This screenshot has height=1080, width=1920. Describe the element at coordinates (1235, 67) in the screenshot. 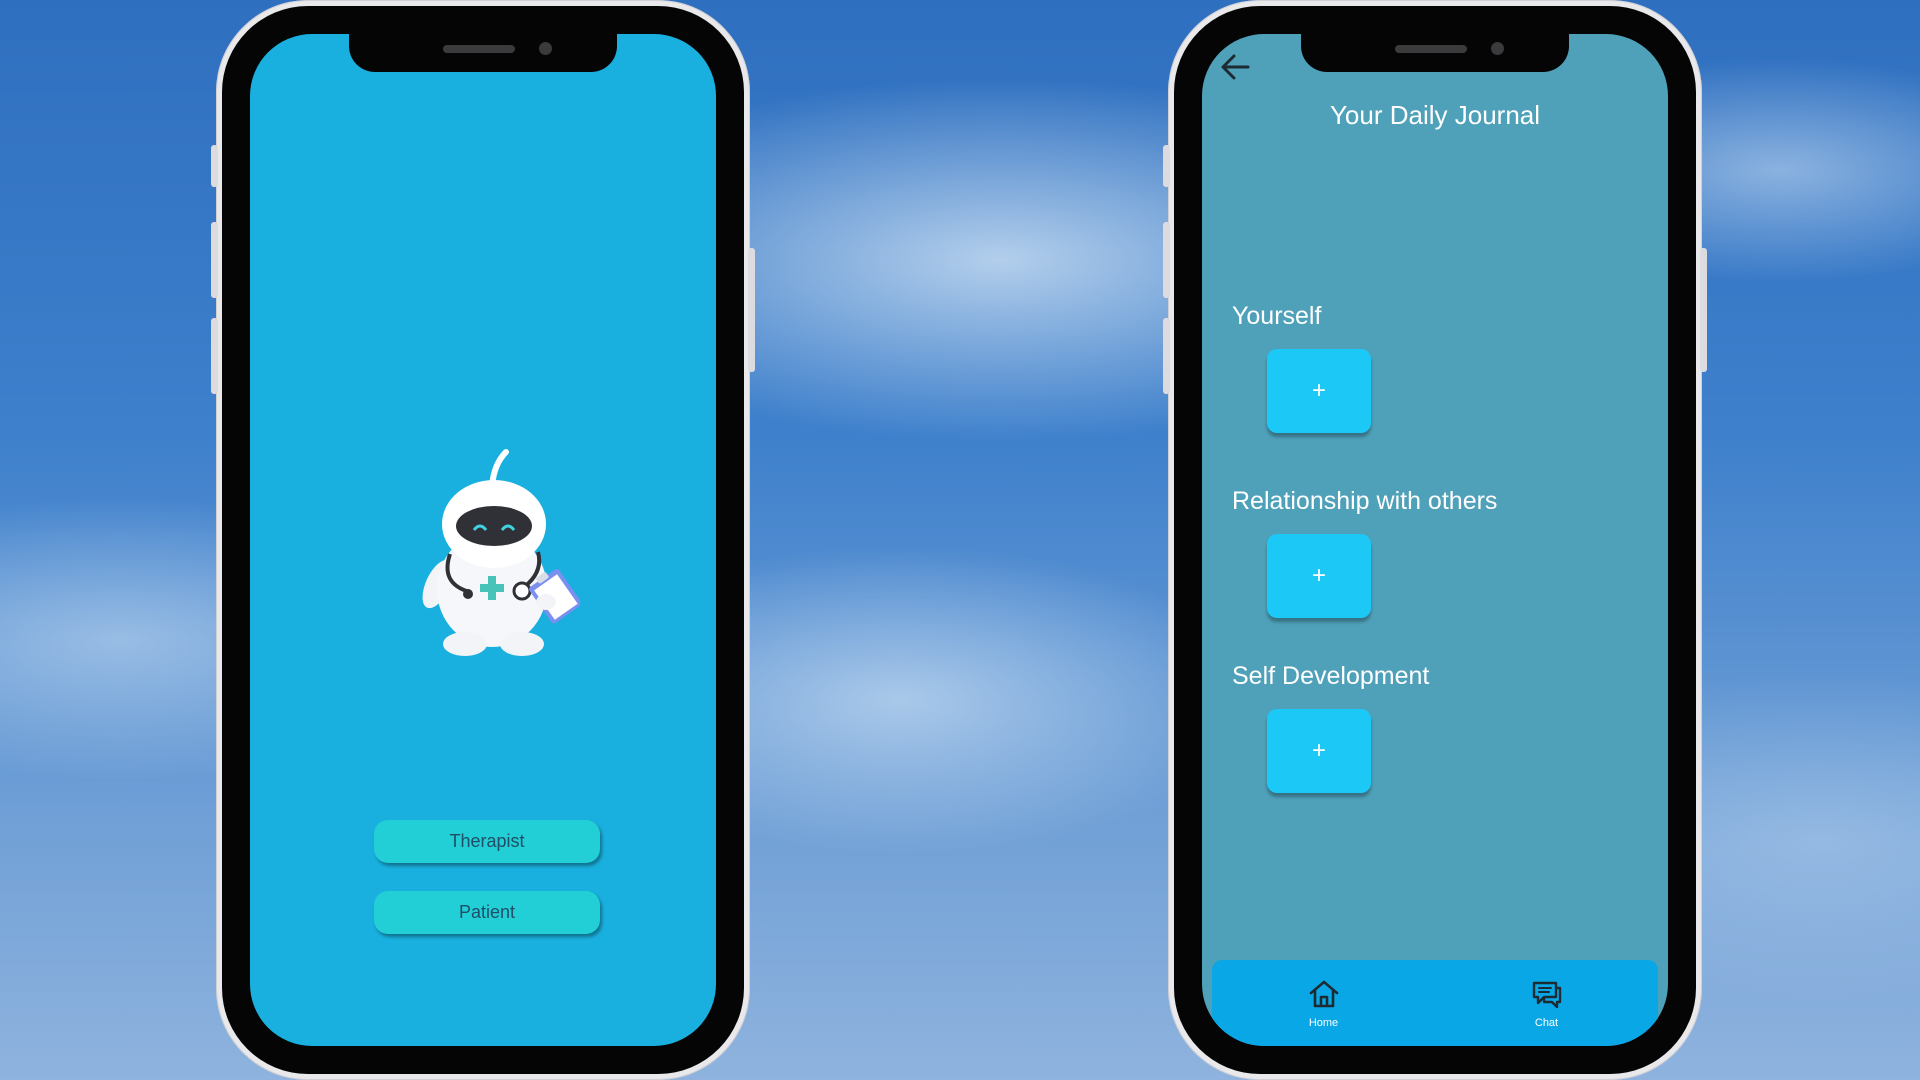

I see `back-arrow-icon` at that location.